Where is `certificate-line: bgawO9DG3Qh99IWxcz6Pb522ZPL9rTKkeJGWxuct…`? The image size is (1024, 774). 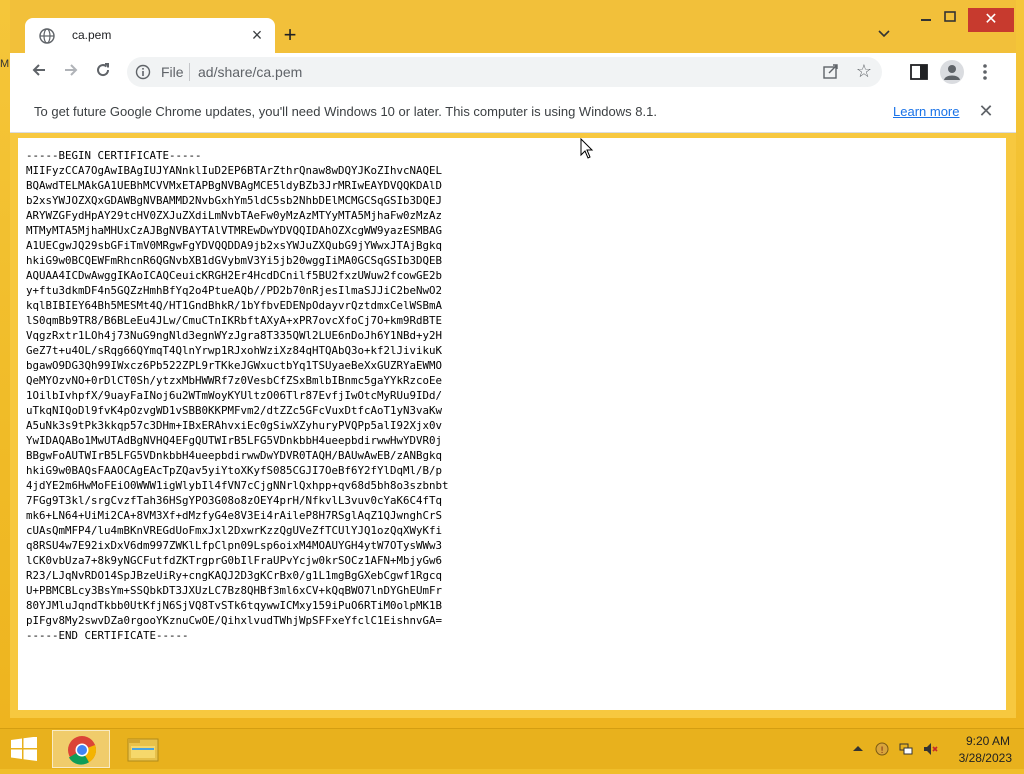
certificate-line: bgawO9DG3Qh99IWxcz6Pb522ZPL9rTKkeJGWxuct… is located at coordinates (234, 365).